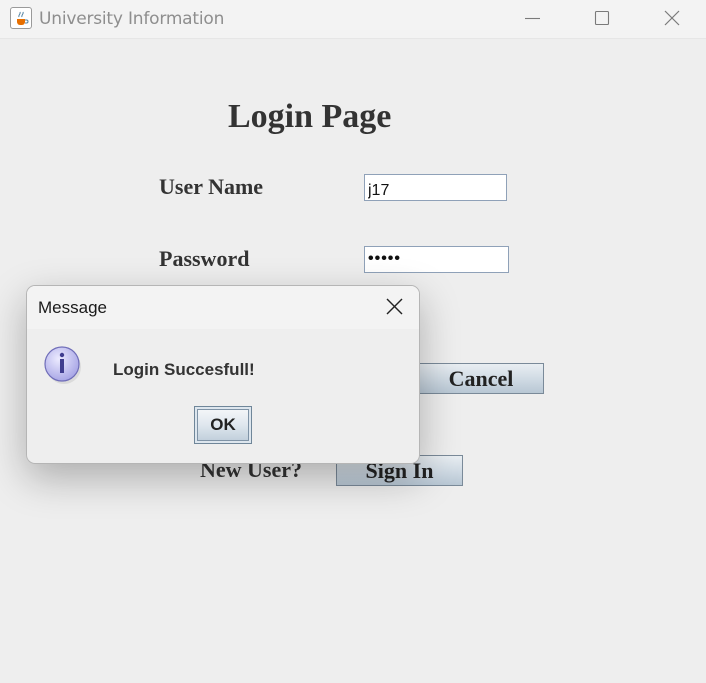  I want to click on dialog-titlebar: Message, so click(223, 307).